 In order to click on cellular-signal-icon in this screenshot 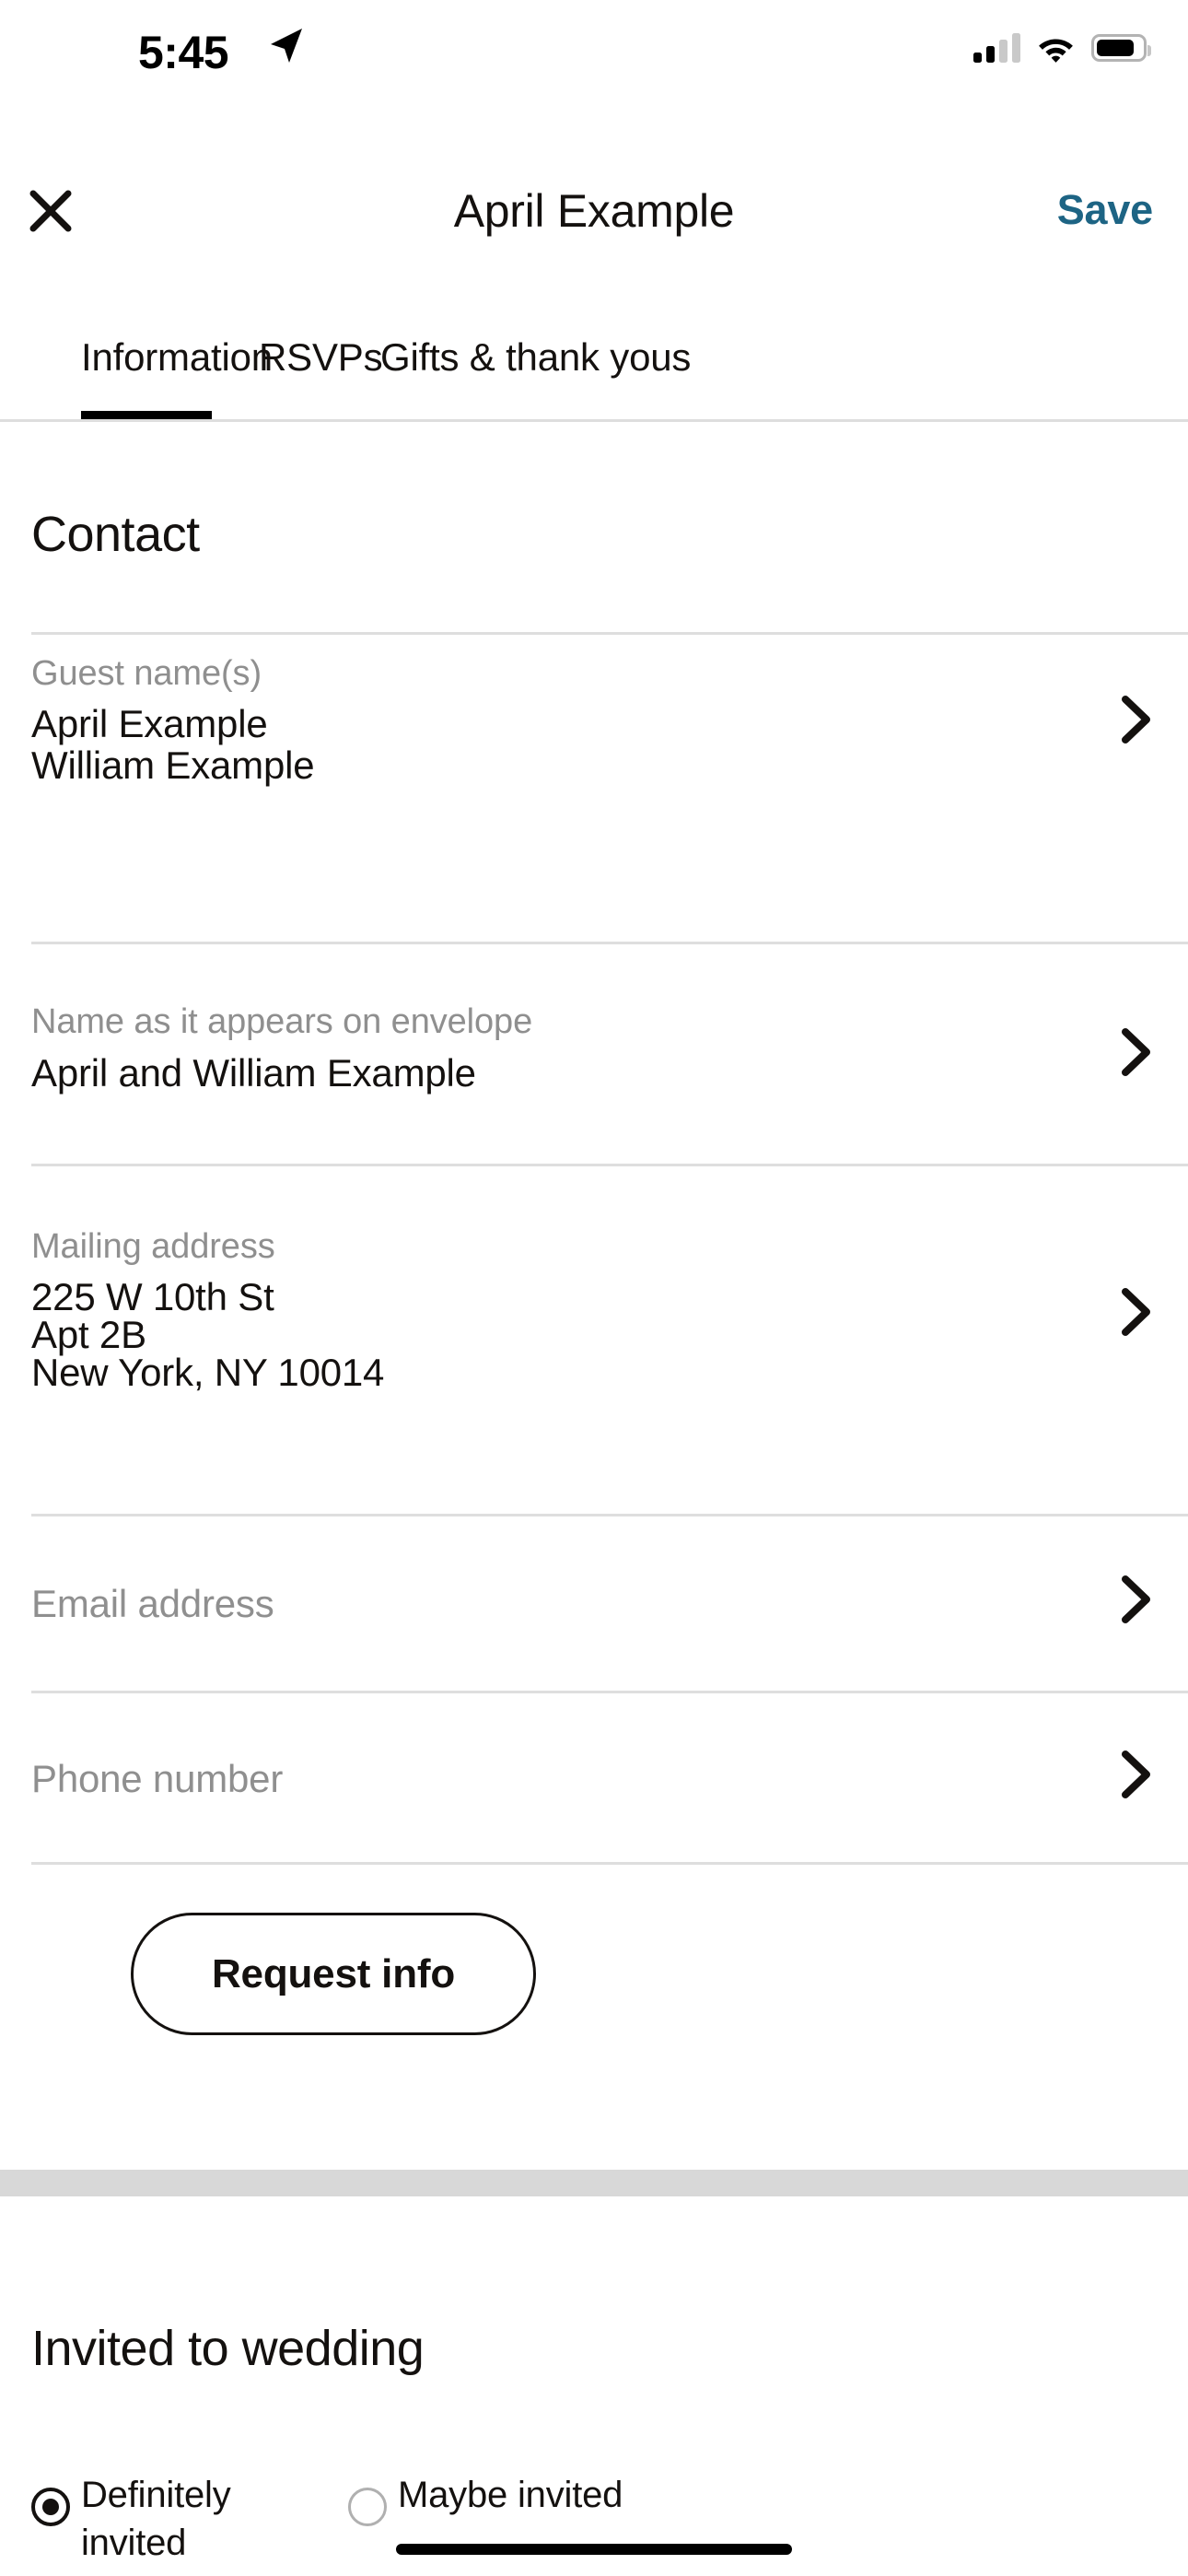, I will do `click(996, 48)`.